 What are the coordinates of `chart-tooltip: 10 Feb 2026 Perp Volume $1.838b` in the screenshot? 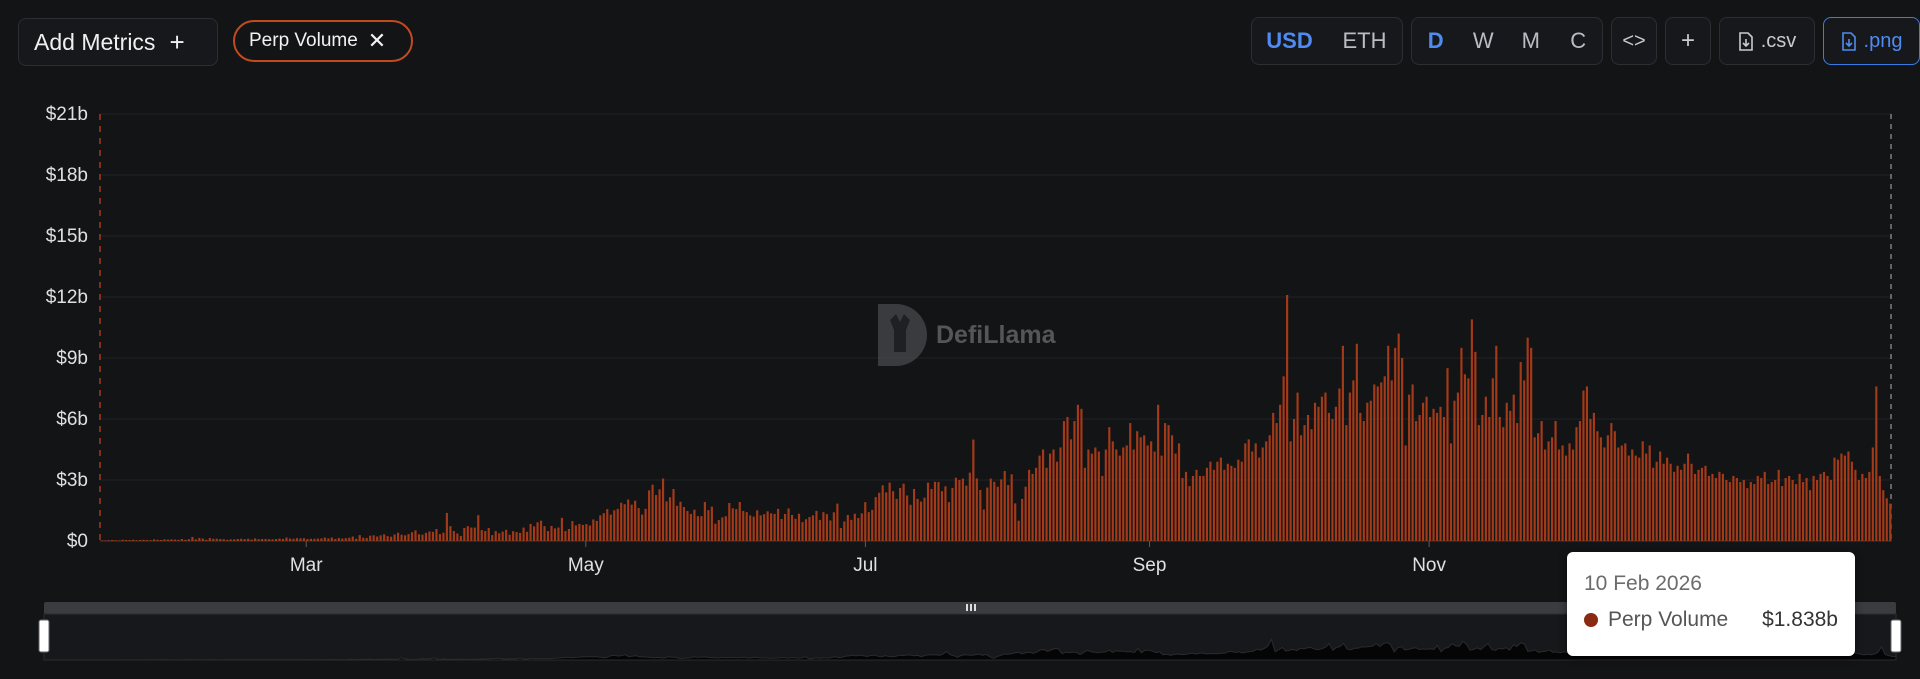 It's located at (1711, 604).